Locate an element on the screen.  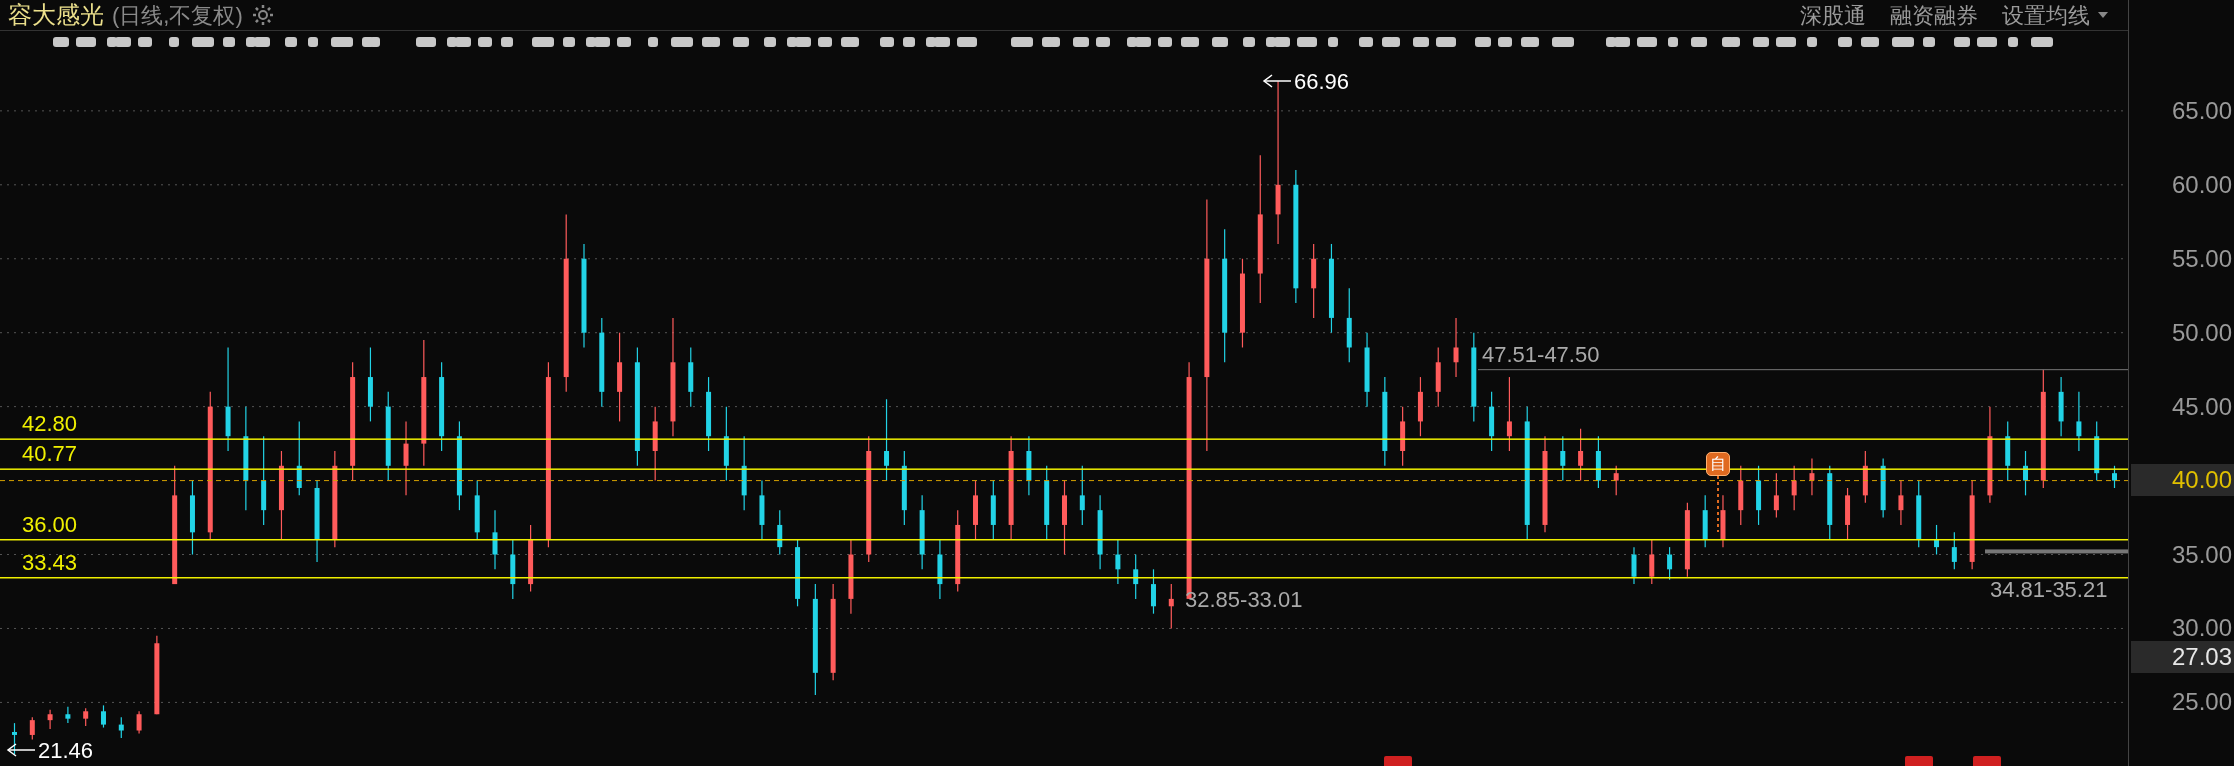
caret-icon is located at coordinates (2103, 15).